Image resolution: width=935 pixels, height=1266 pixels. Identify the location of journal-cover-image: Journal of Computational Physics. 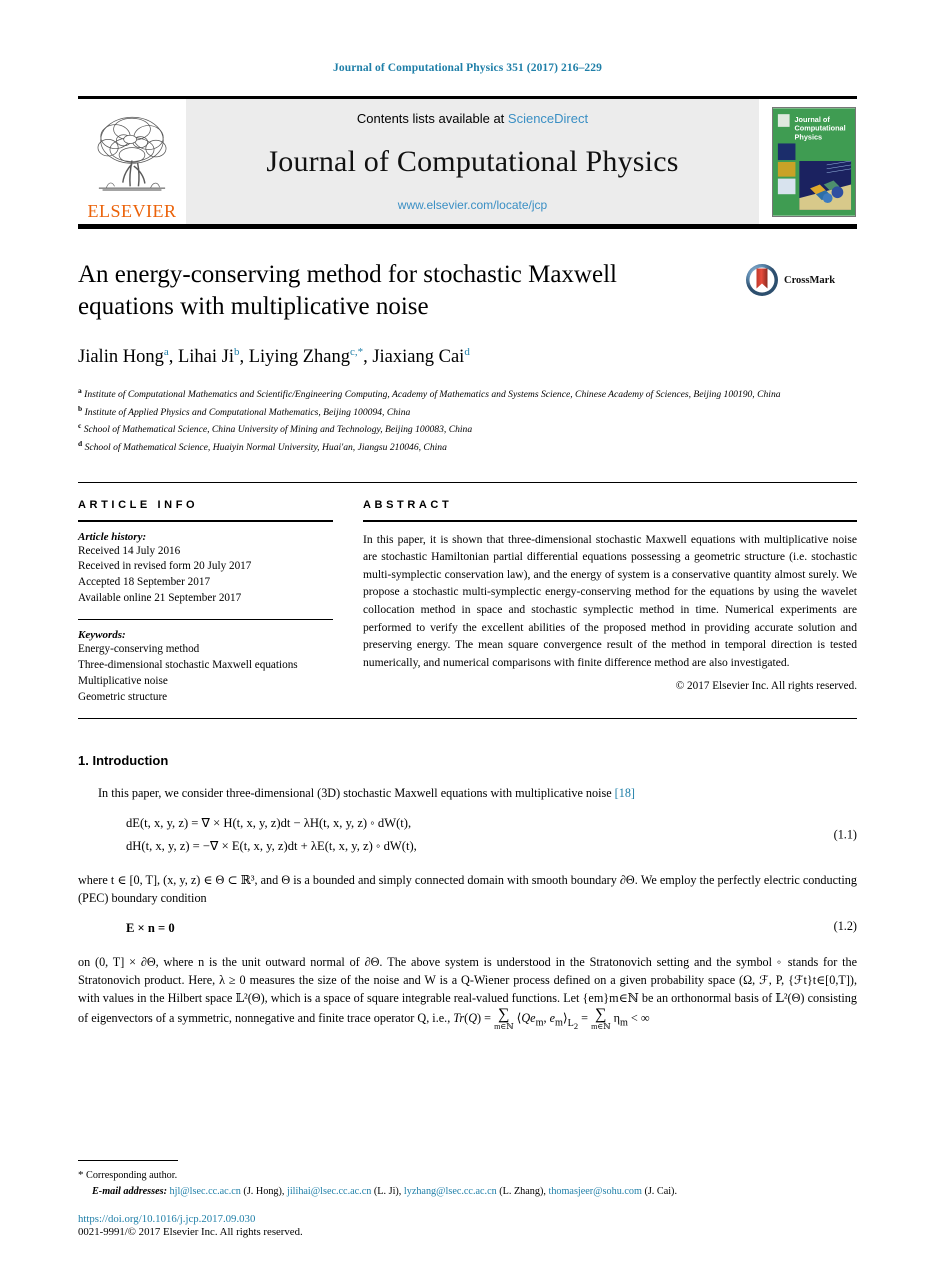
(814, 161).